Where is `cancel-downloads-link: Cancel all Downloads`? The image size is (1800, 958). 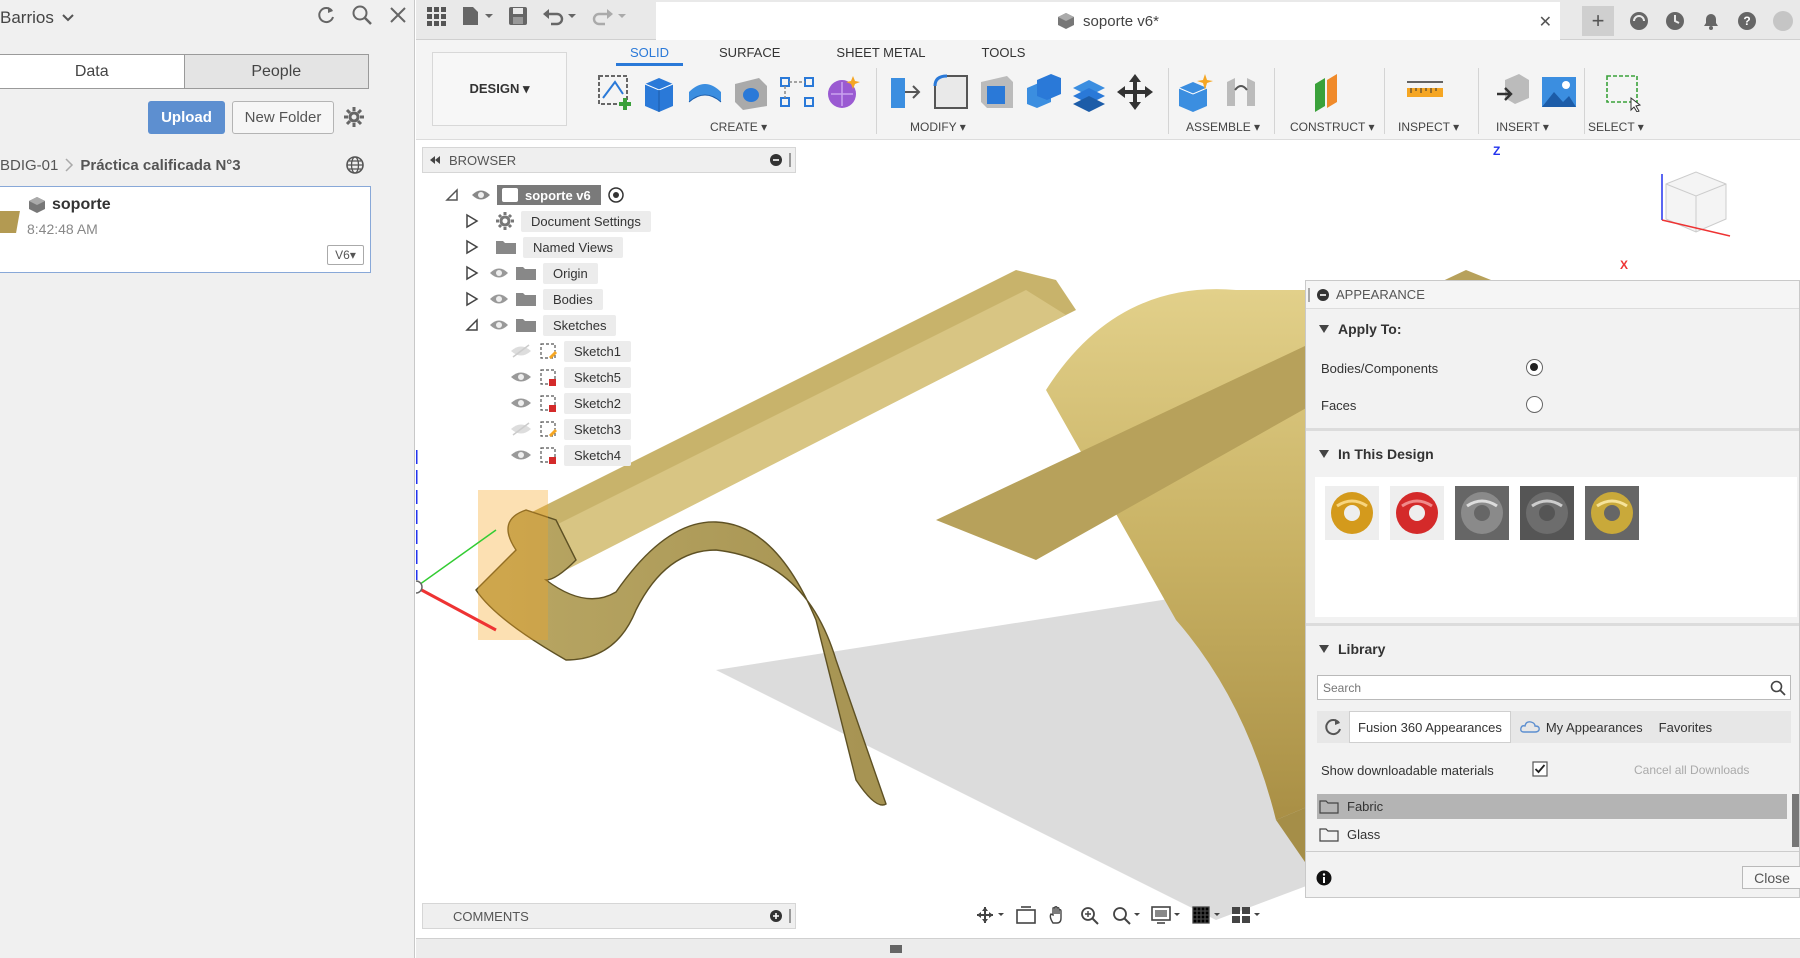
cancel-downloads-link: Cancel all Downloads is located at coordinates (1691, 770).